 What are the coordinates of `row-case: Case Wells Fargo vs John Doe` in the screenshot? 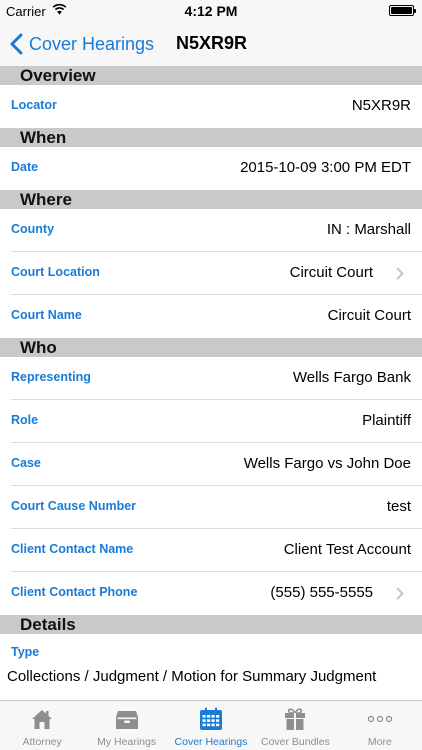 It's located at (211, 464).